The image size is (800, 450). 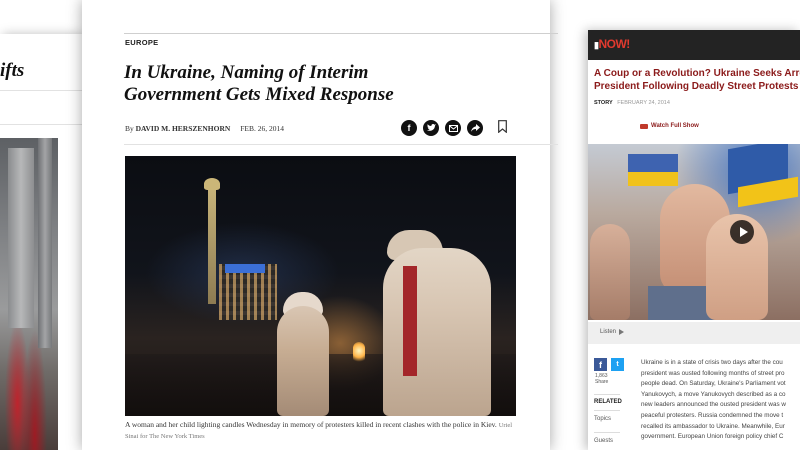 I want to click on byline-prefix: By, so click(x=129, y=128).